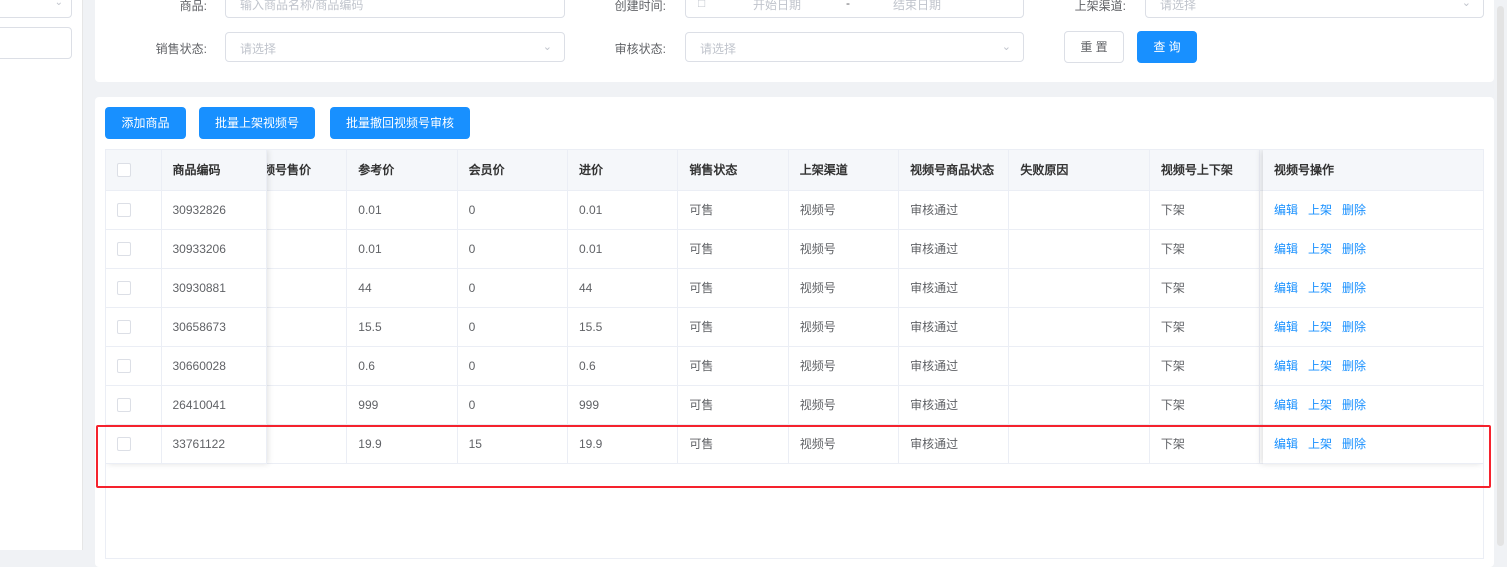  Describe the element at coordinates (402, 366) in the screenshot. I see `cell-ref-price: 0.6` at that location.